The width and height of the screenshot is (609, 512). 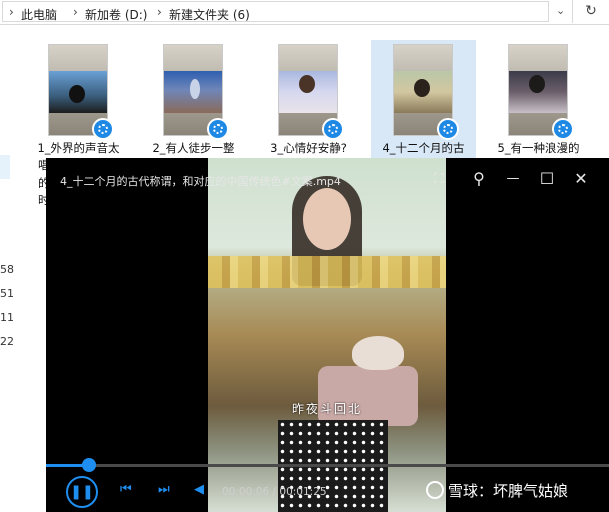 What do you see at coordinates (116, 14) in the screenshot?
I see `breadcrumb-drive-d: 新加卷 (D:)` at bounding box center [116, 14].